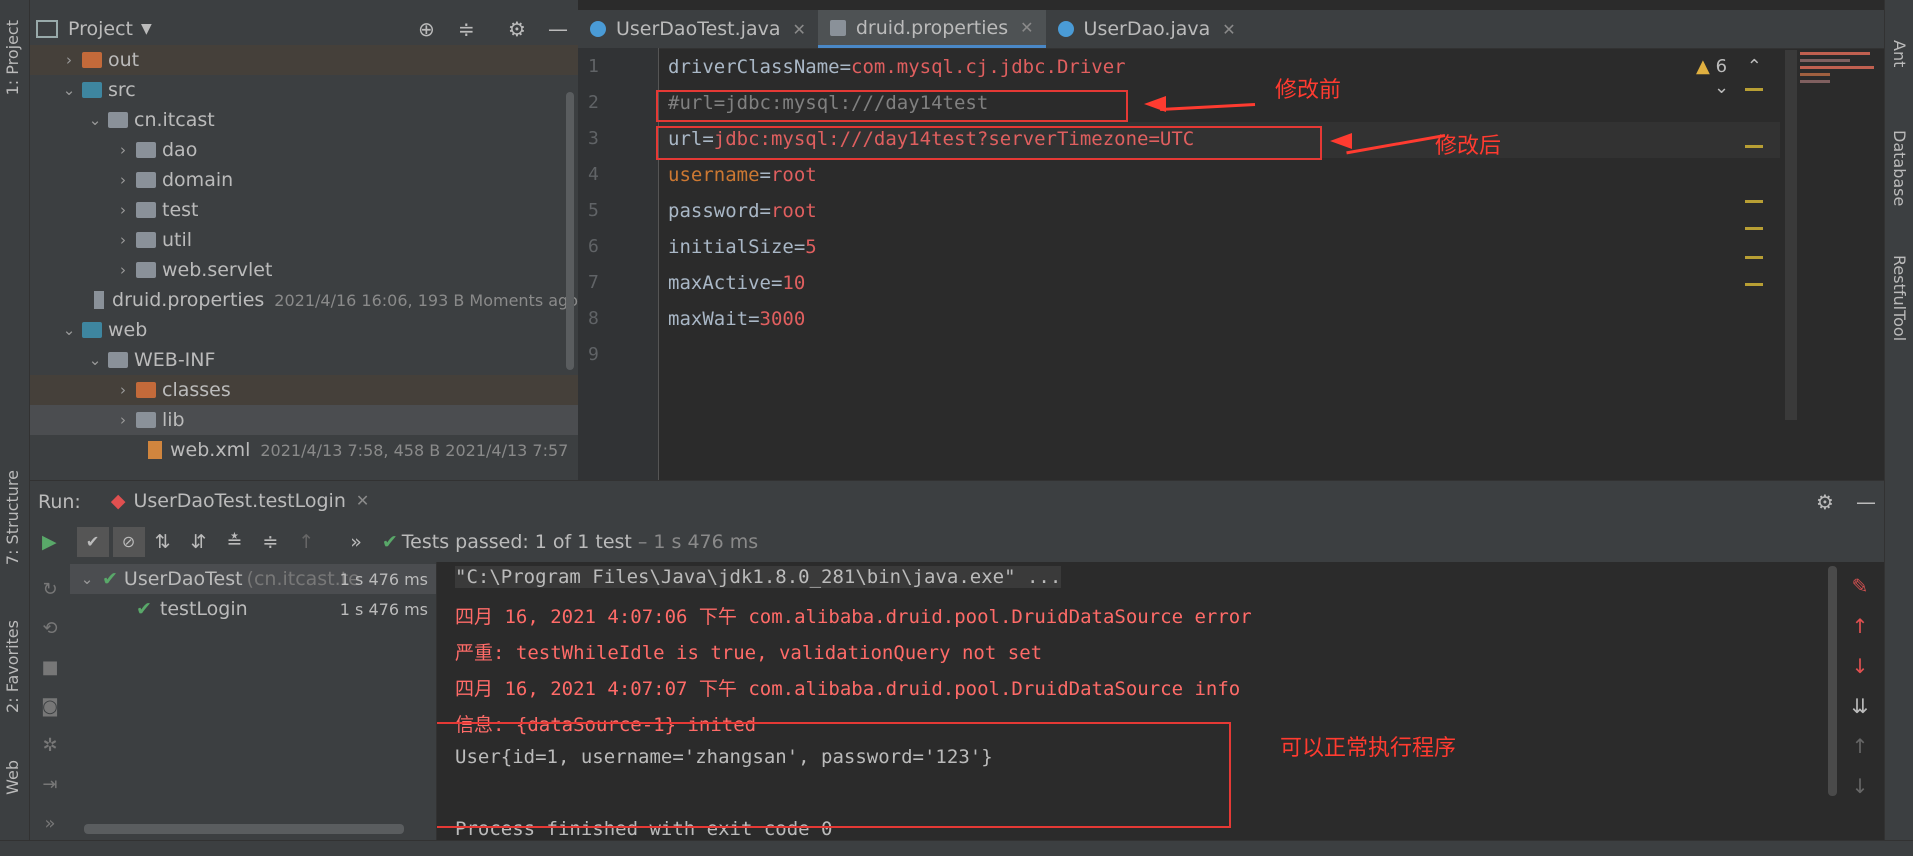  Describe the element at coordinates (570, 231) in the screenshot. I see `project-scrollbar` at that location.